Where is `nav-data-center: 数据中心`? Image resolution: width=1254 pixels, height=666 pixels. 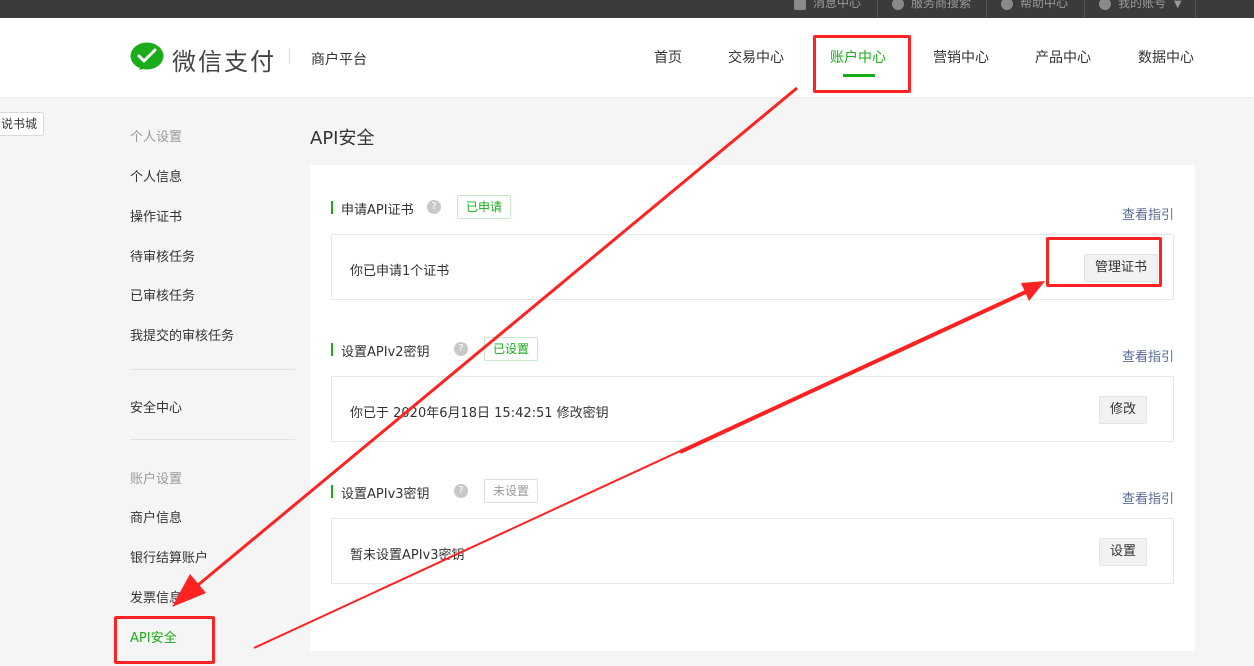 nav-data-center: 数据中心 is located at coordinates (1166, 57).